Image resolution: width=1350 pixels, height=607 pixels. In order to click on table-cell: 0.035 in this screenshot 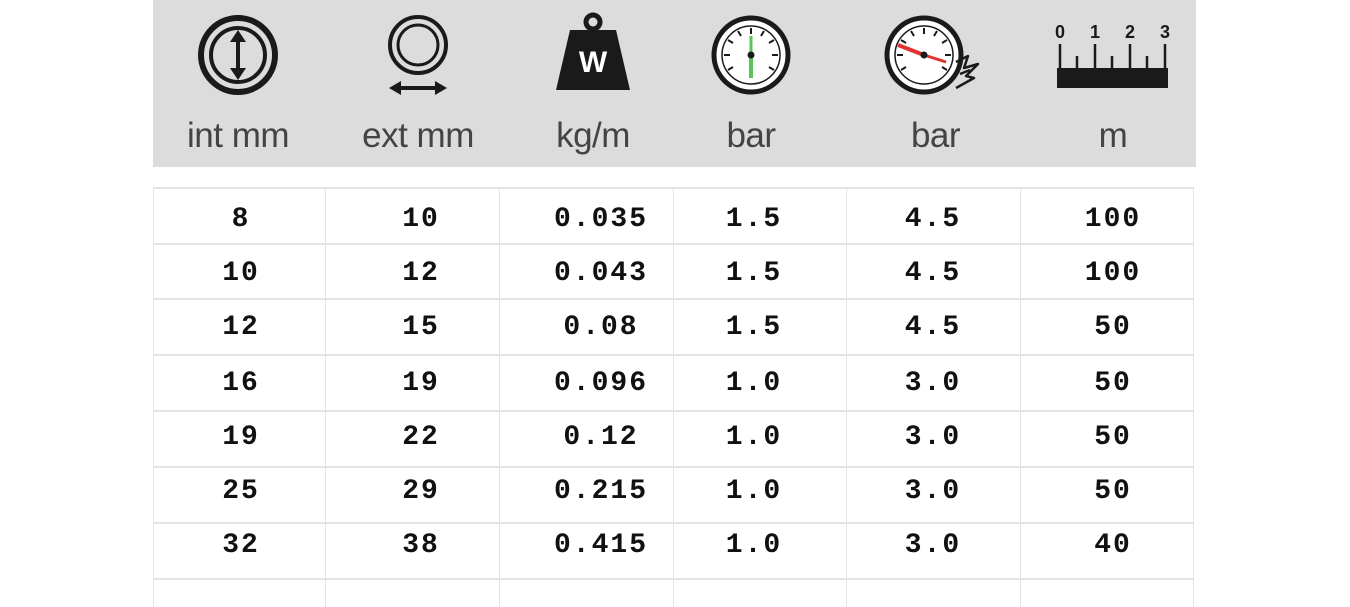, I will do `click(600, 219)`.